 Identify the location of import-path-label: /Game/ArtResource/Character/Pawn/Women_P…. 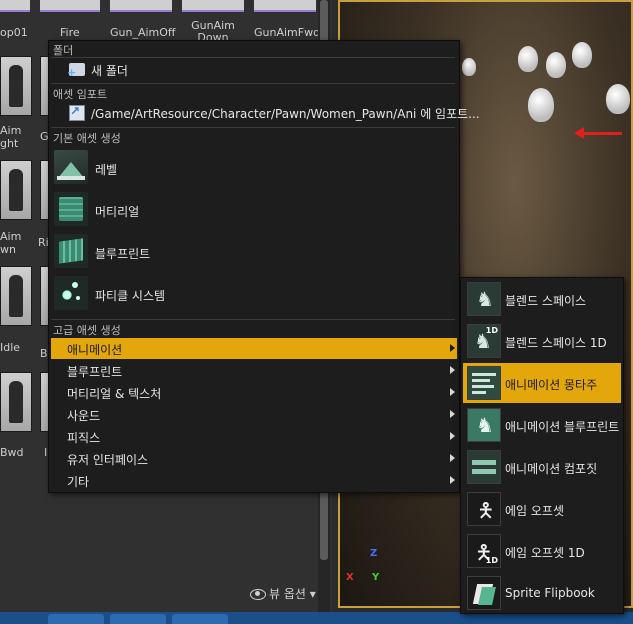
(285, 114).